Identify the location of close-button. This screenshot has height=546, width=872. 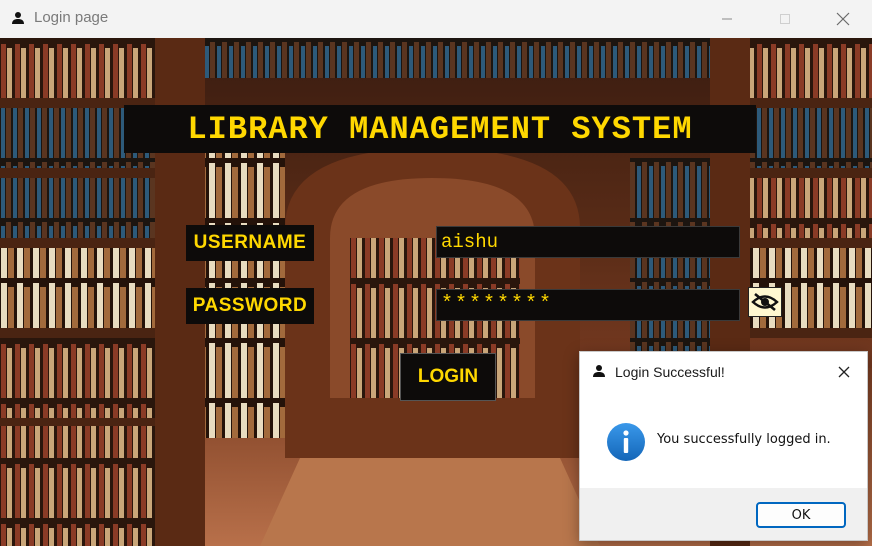
(843, 19).